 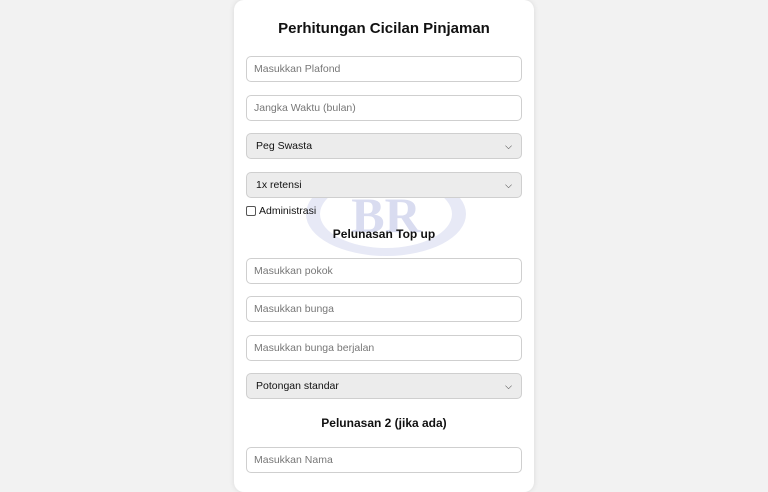 What do you see at coordinates (384, 271) in the screenshot?
I see `pokok-input` at bounding box center [384, 271].